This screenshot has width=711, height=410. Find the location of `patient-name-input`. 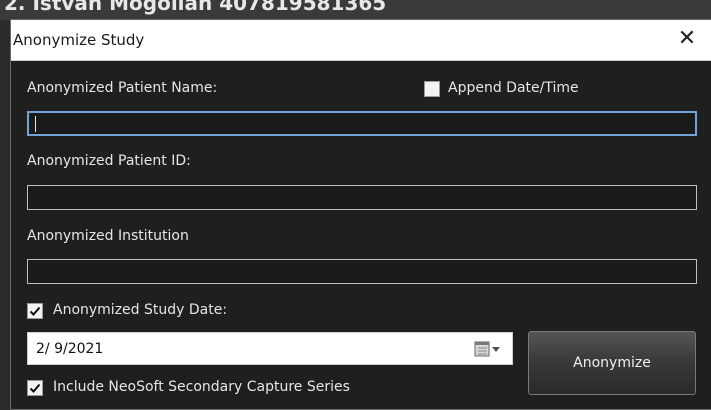

patient-name-input is located at coordinates (362, 123).